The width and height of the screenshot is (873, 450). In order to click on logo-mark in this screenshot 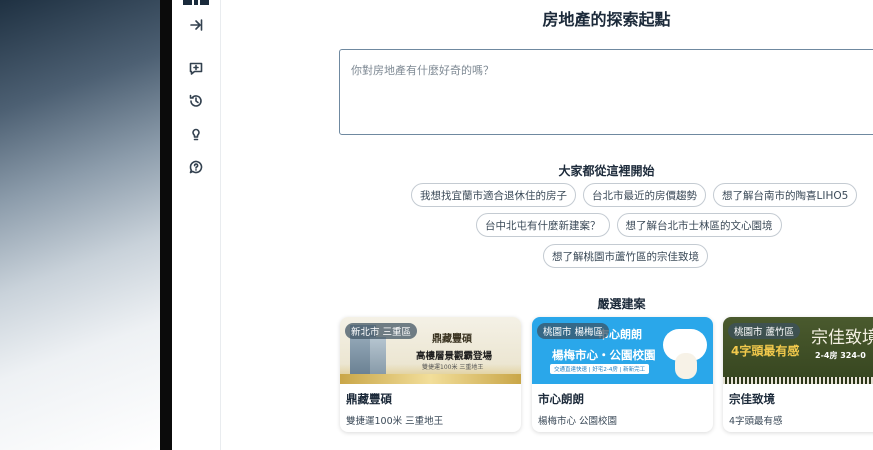, I will do `click(196, 2)`.